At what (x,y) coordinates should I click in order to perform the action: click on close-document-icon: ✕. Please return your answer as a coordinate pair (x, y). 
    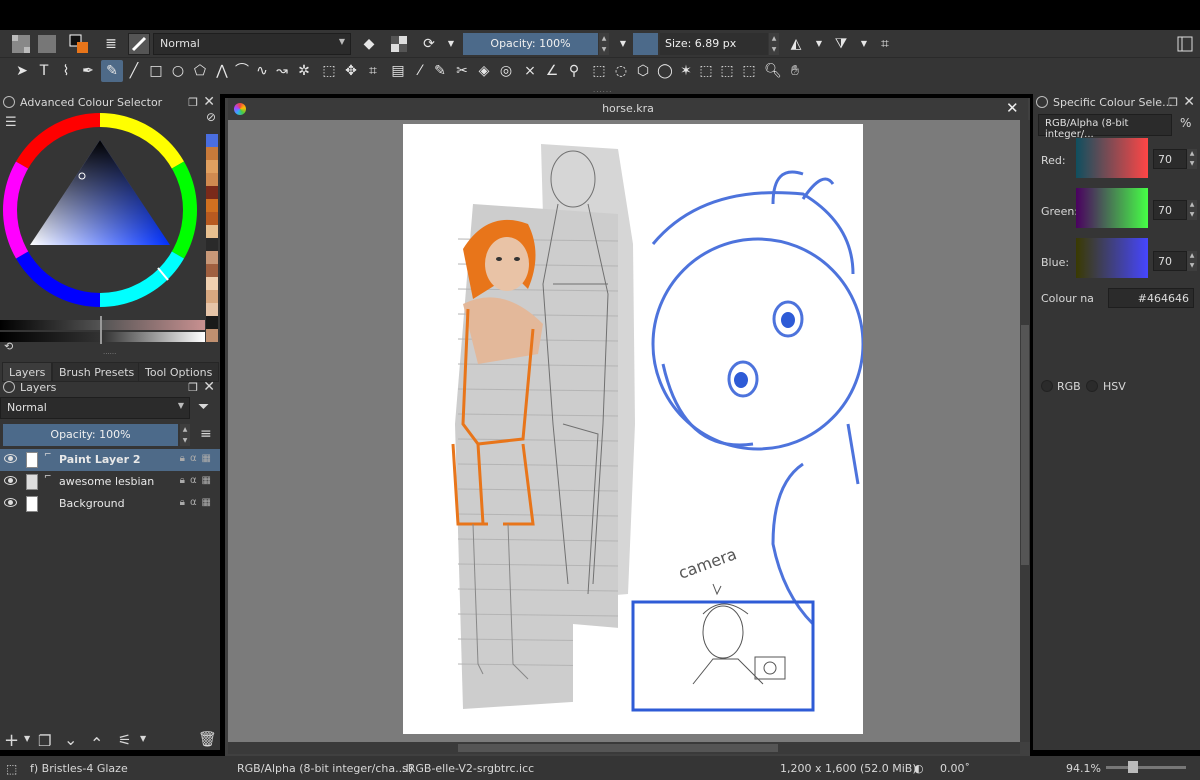
    Looking at the image, I should click on (1012, 108).